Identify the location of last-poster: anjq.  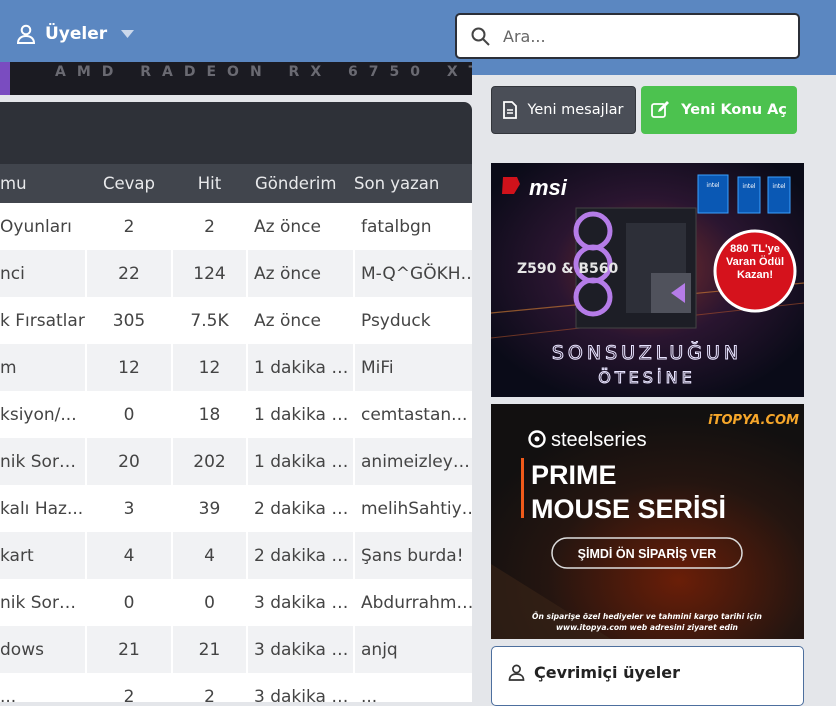
(413, 649).